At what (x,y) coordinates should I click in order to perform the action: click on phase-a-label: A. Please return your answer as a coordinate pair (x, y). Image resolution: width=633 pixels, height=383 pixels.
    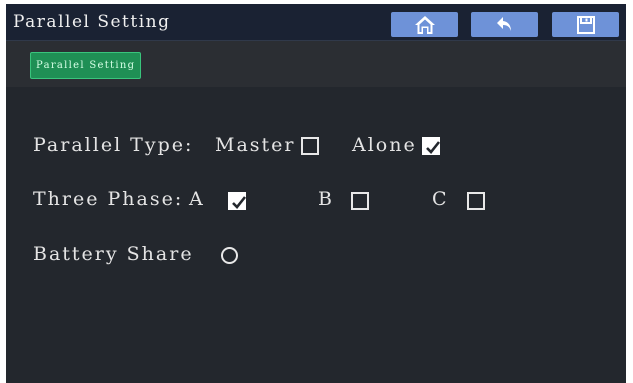
    Looking at the image, I should click on (197, 199).